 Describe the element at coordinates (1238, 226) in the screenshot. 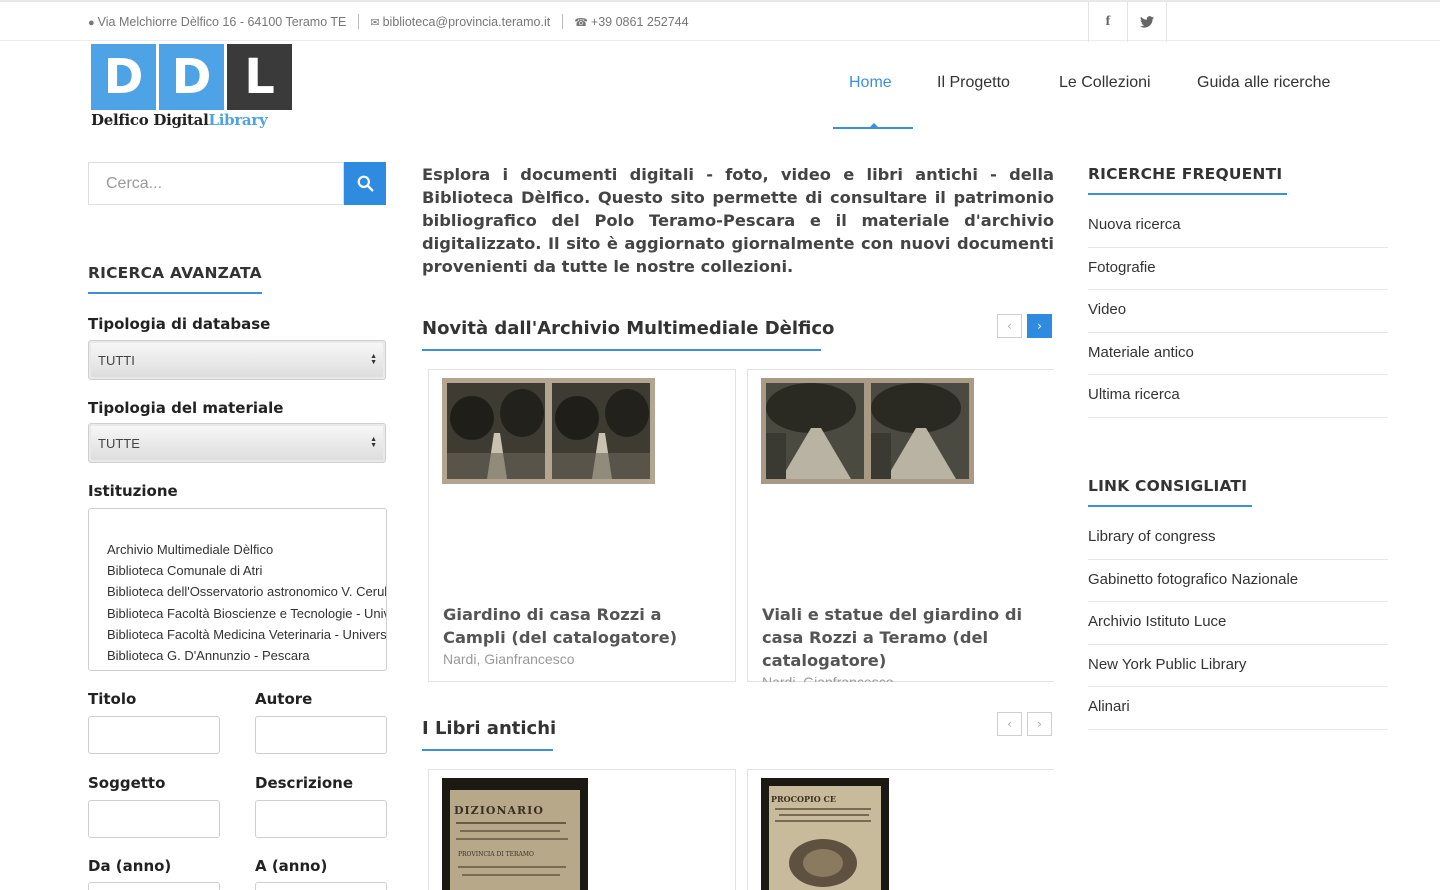

I see `frequent-search-link: Nuova ricerca` at that location.